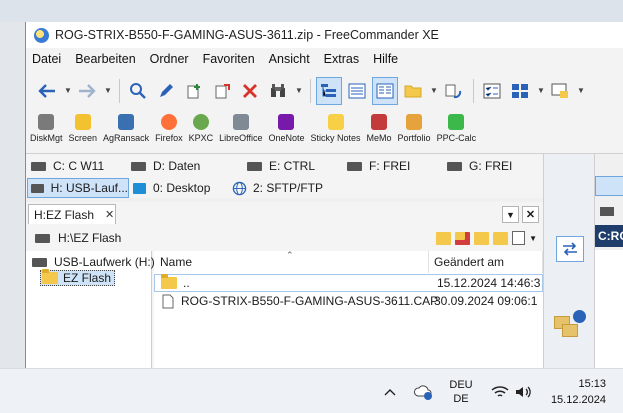 This screenshot has width=623, height=413. Describe the element at coordinates (291, 261) in the screenshot. I see `column-header-name: Name ⌃` at that location.